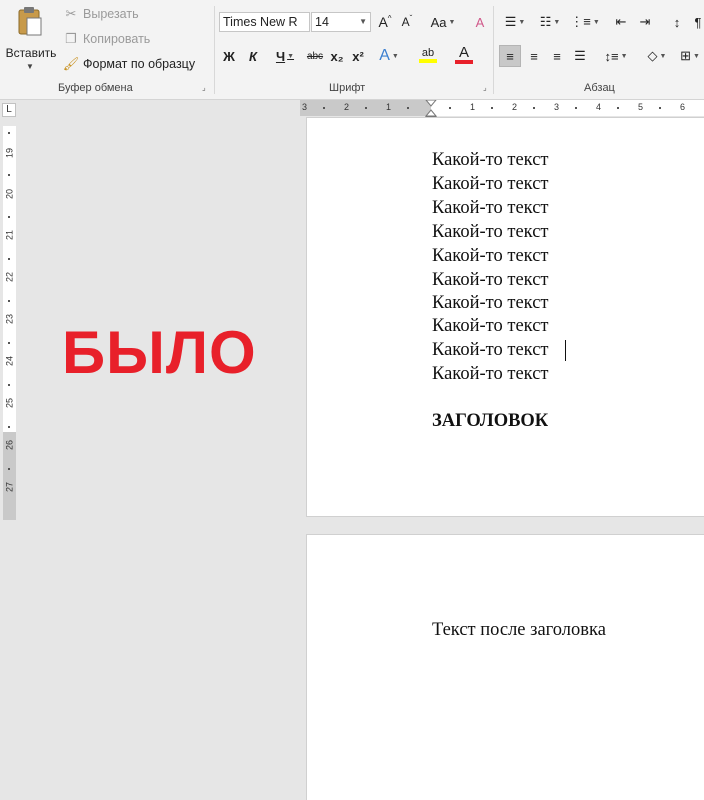  What do you see at coordinates (657, 56) in the screenshot?
I see `shading-button: ◇ ▼` at bounding box center [657, 56].